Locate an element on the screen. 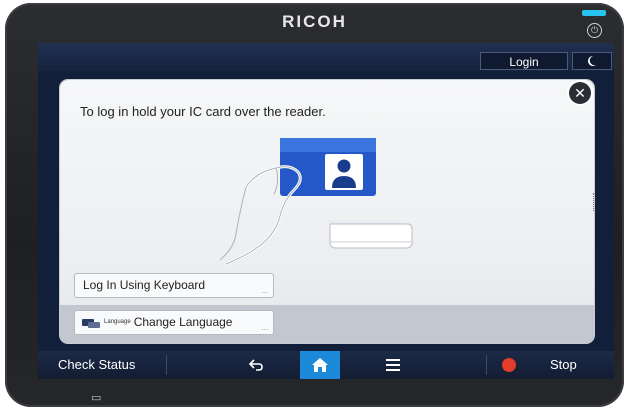  language-caption: Language is located at coordinates (117, 322).